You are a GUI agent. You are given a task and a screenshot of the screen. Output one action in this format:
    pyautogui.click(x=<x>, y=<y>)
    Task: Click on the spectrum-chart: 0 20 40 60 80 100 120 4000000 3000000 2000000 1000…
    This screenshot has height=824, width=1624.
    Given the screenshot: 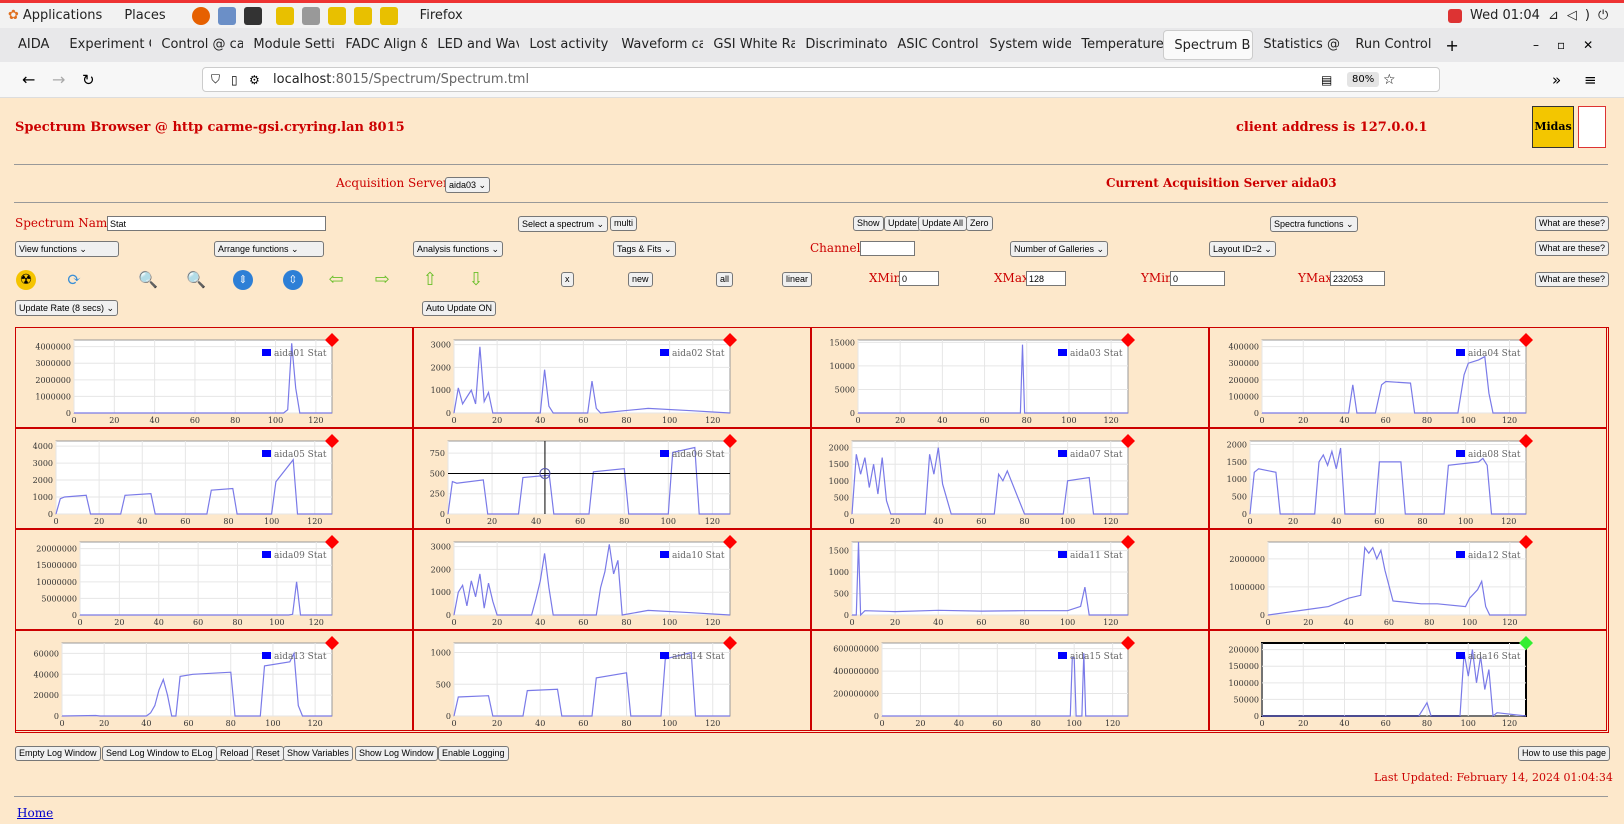 What is the action you would take?
    pyautogui.click(x=215, y=378)
    